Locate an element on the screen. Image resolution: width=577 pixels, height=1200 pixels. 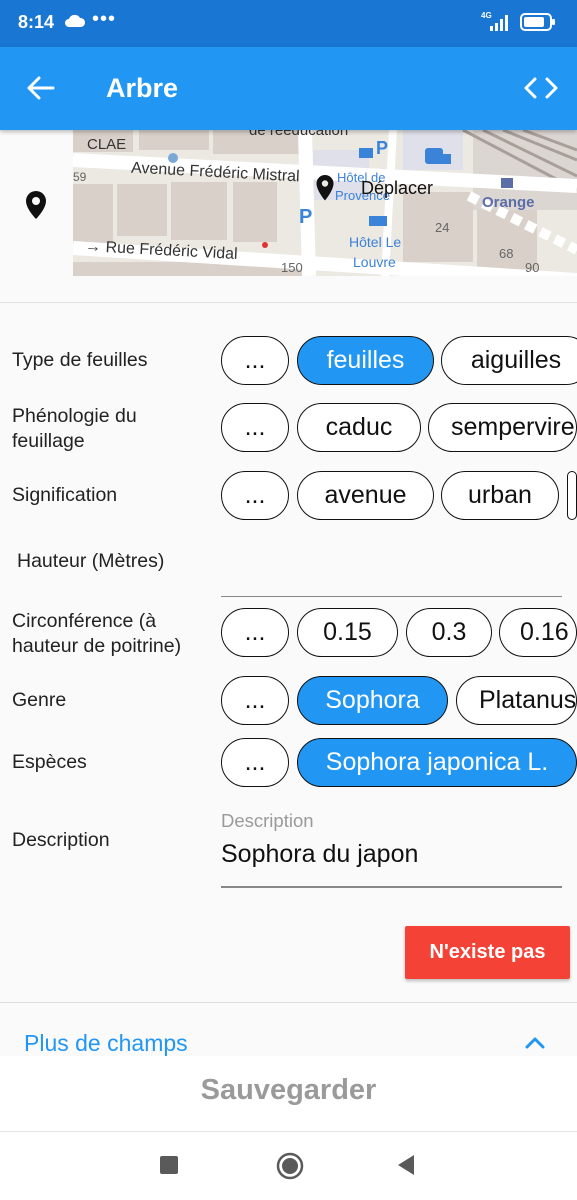
label-genre: Genre is located at coordinates (39, 700).